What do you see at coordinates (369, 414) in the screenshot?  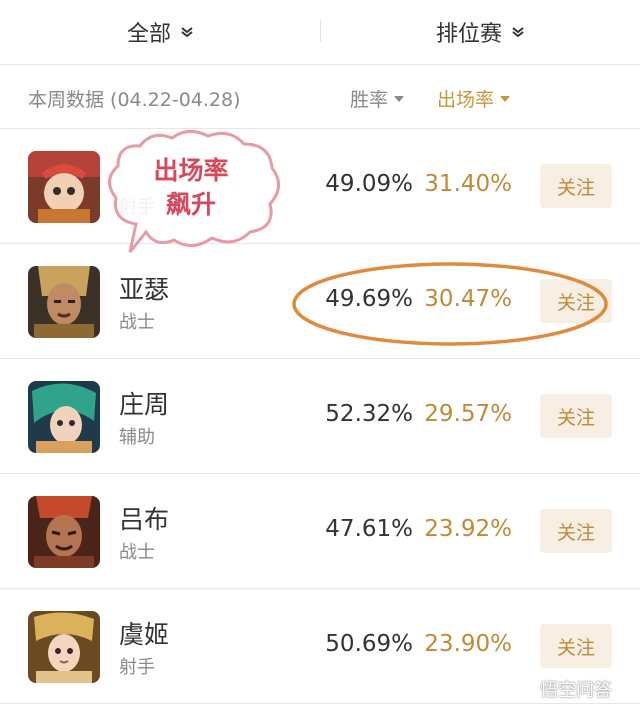 I see `hero-win-rate: 52.32%` at bounding box center [369, 414].